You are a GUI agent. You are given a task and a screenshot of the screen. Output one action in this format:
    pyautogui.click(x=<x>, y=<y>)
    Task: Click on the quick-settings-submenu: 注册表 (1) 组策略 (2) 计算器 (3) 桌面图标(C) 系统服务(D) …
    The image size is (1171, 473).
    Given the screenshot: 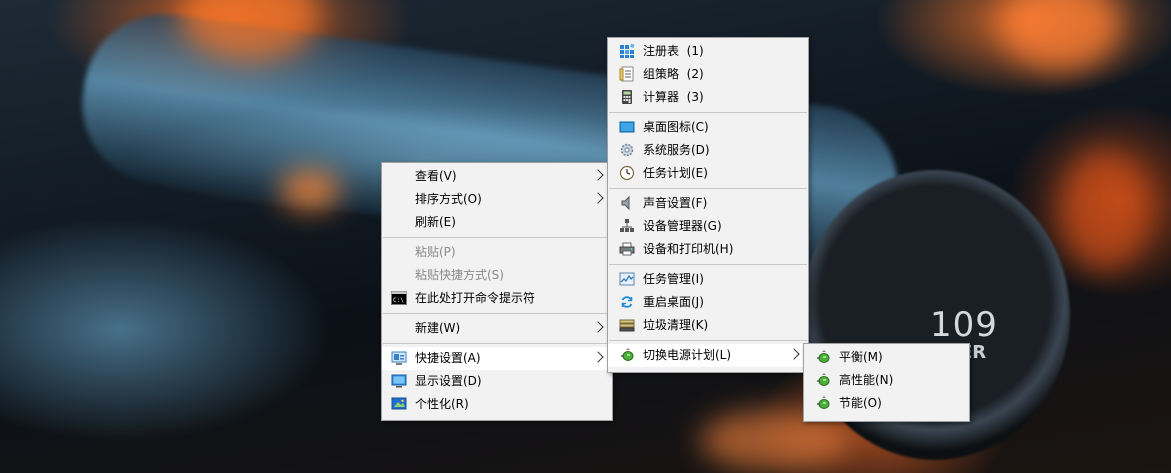 What is the action you would take?
    pyautogui.click(x=708, y=205)
    